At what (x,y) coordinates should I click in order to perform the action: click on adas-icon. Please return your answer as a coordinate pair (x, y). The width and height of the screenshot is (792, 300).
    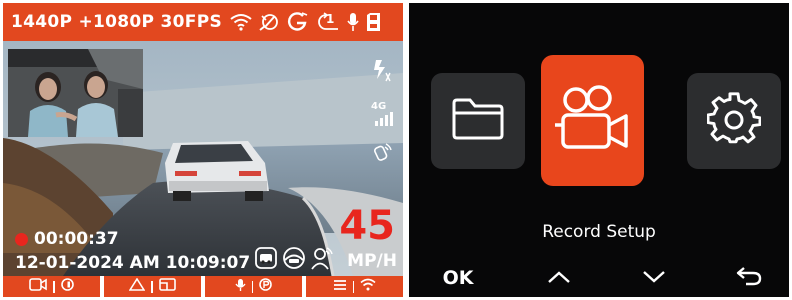
    Looking at the image, I should click on (266, 260).